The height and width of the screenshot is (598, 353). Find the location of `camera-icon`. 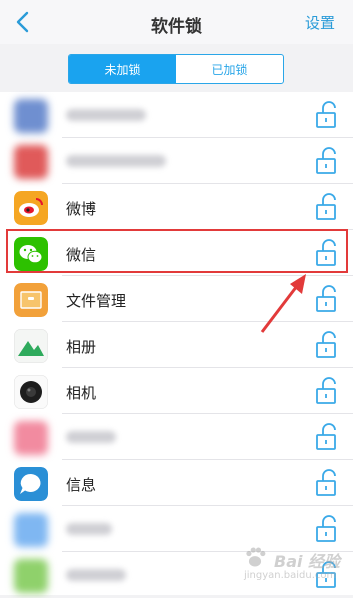

camera-icon is located at coordinates (31, 392).